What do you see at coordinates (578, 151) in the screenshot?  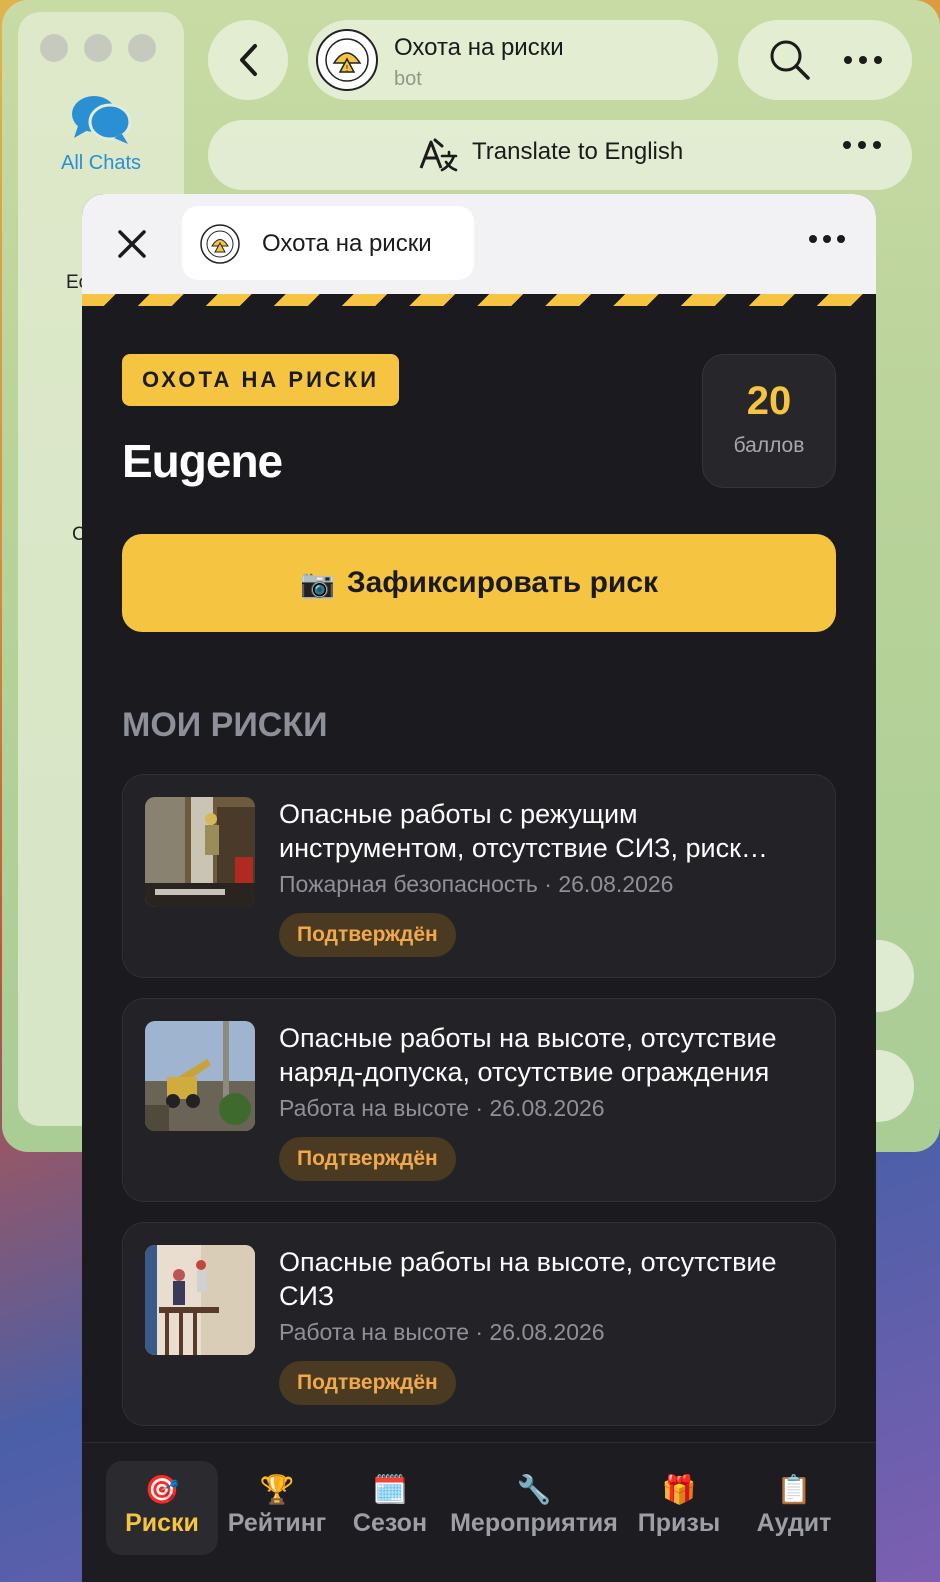 I see `translate-label: Translate to English` at bounding box center [578, 151].